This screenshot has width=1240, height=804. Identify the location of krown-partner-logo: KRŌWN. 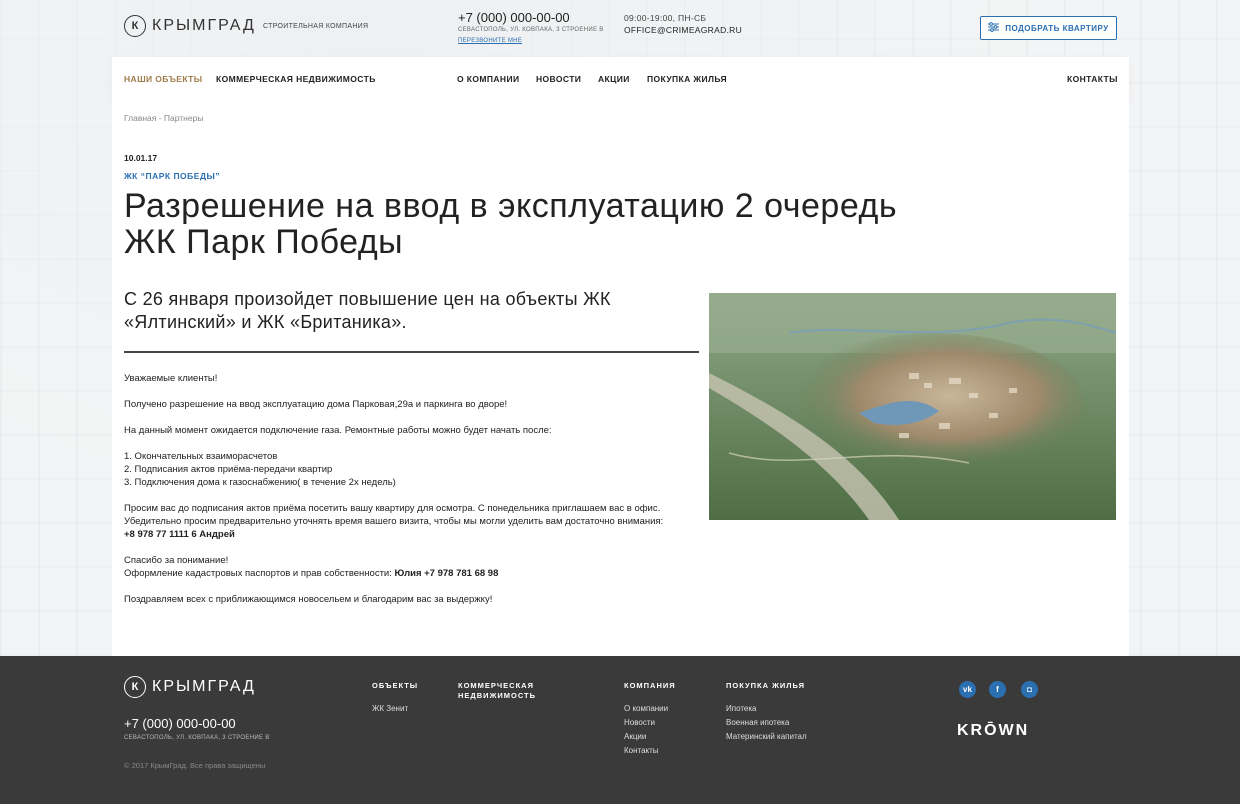
(993, 731).